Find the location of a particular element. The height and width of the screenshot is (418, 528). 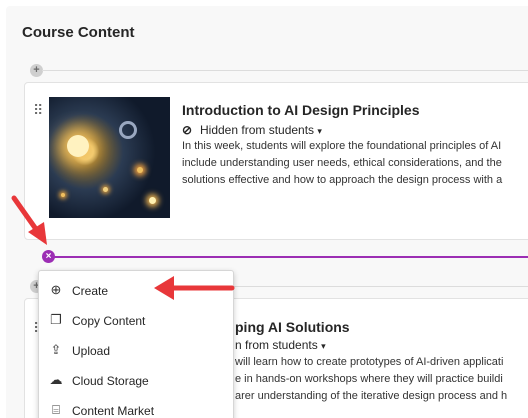

item-thumbnail is located at coordinates (109, 157).